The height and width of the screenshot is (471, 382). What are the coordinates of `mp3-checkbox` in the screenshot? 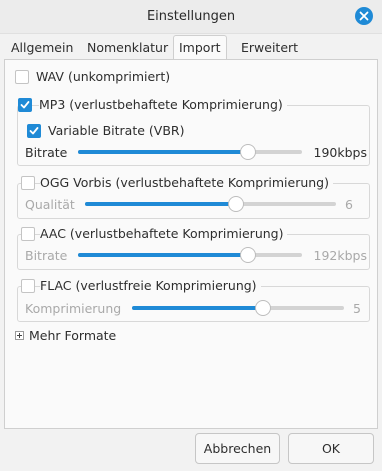 It's located at (25, 105).